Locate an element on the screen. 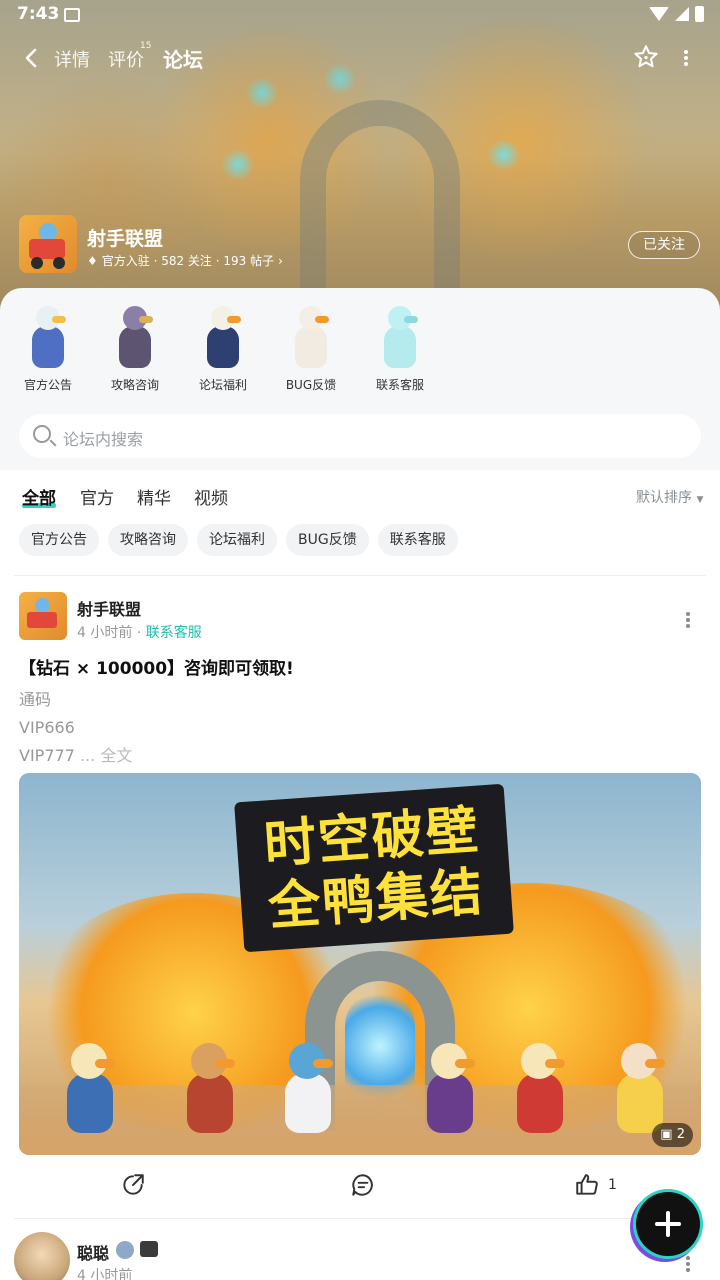 The image size is (720, 1280). post-body-line: 通码 is located at coordinates (35, 699).